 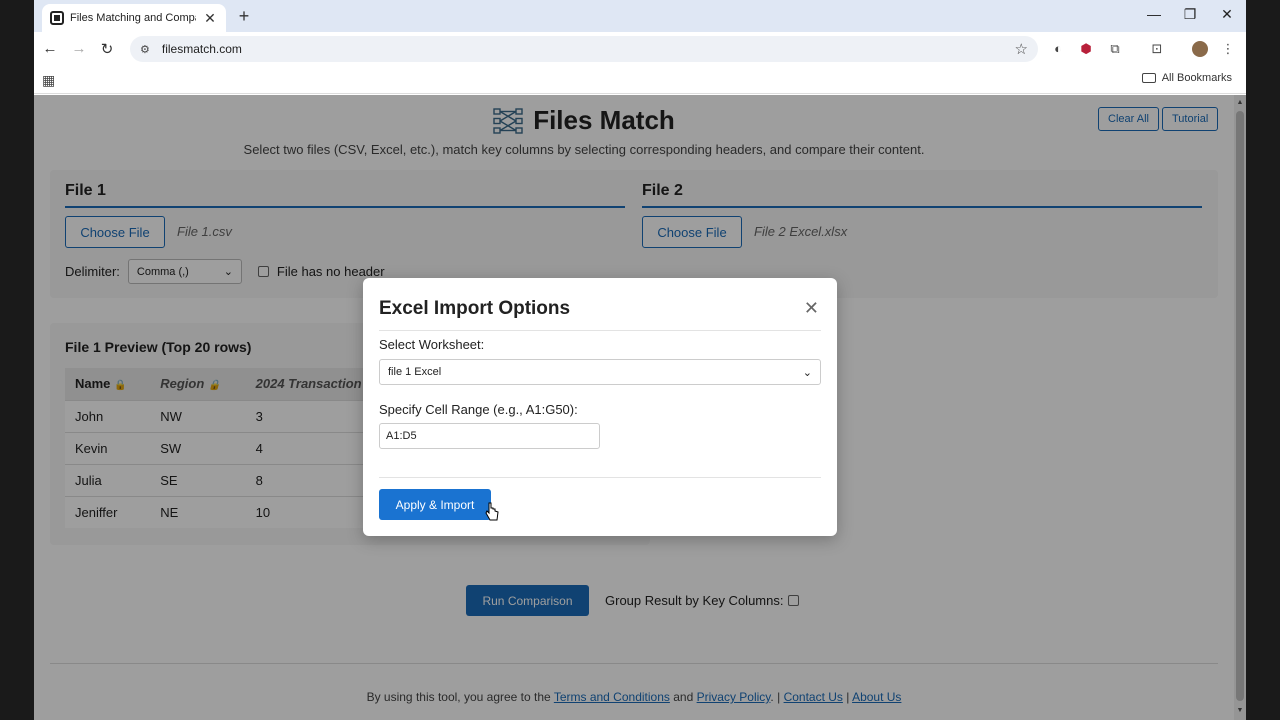 I want to click on all-bookmarks-button: All Bookmarks, so click(x=1186, y=78).